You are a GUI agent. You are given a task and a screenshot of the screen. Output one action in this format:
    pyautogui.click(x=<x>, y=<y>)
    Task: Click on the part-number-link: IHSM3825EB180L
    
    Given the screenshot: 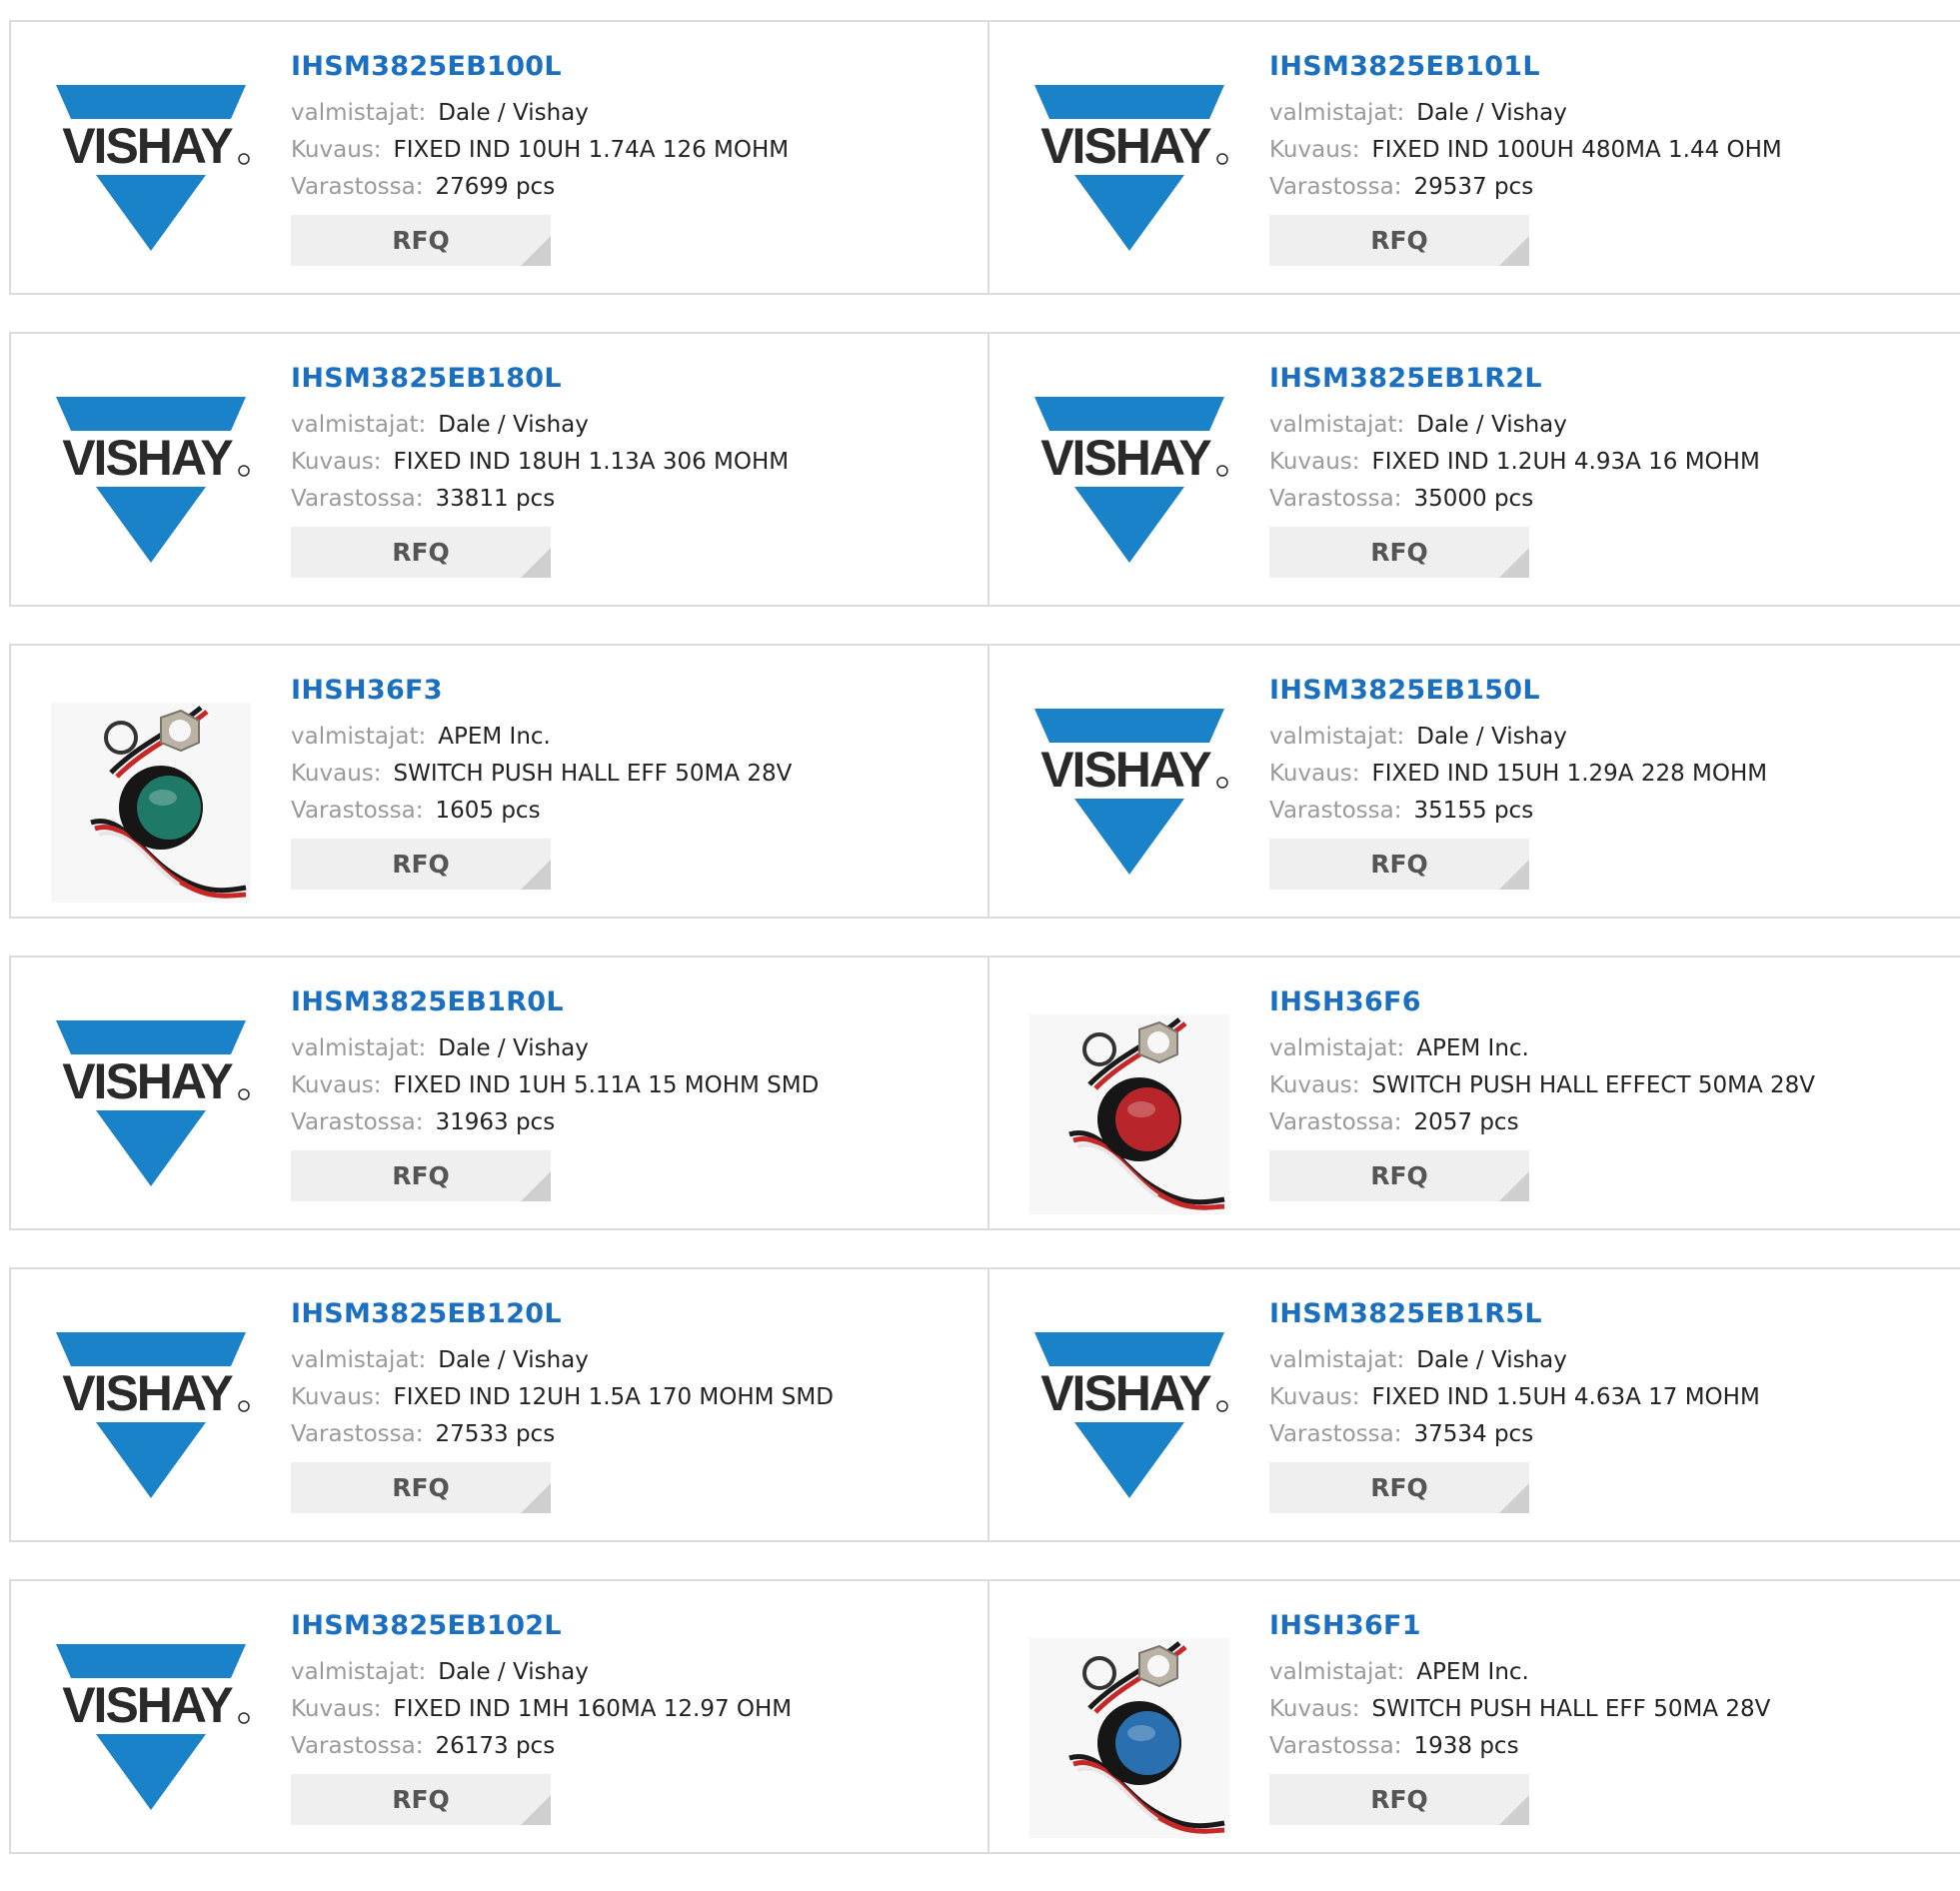 What is the action you would take?
    pyautogui.click(x=540, y=379)
    